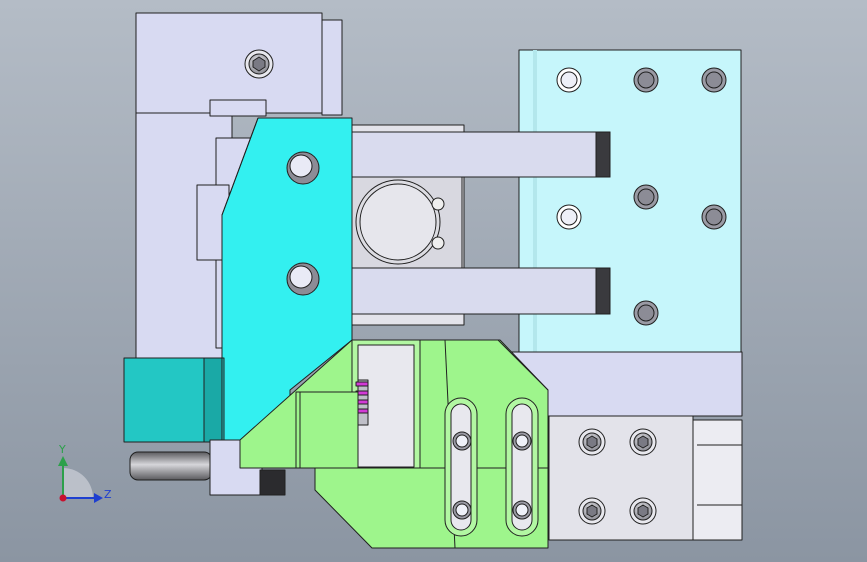  I want to click on socket-head-bolt-top, so click(259, 64).